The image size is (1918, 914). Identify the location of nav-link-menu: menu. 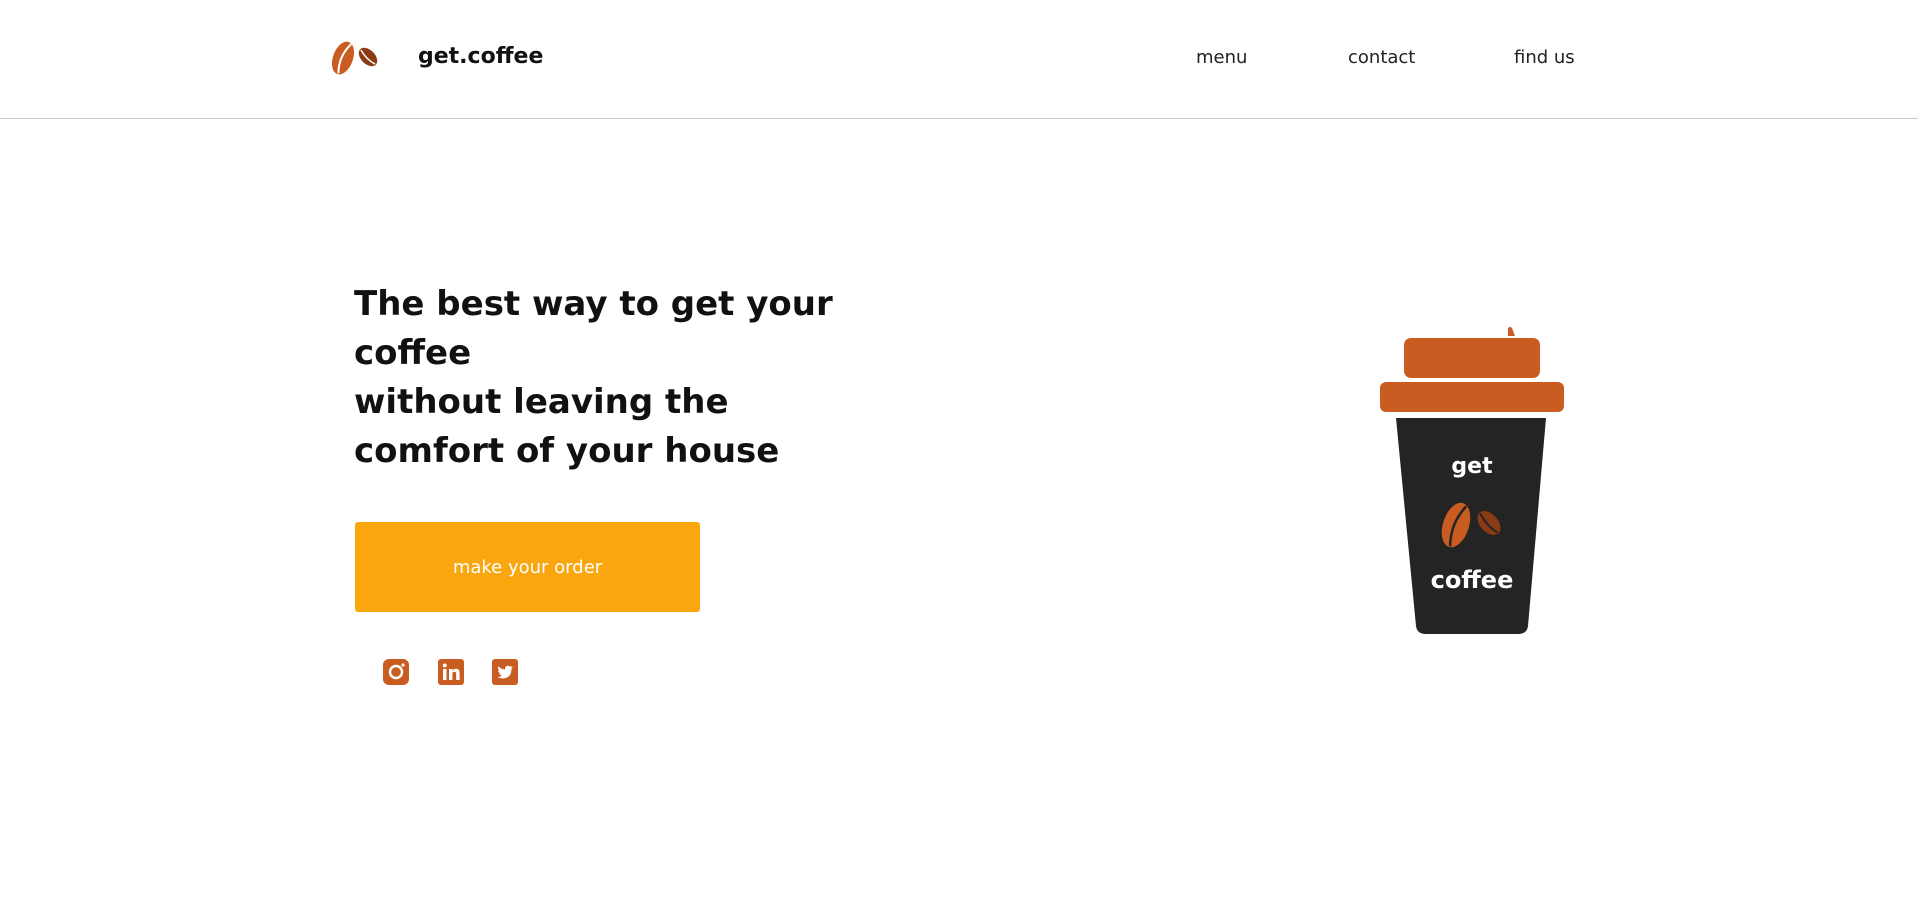
(1221, 57).